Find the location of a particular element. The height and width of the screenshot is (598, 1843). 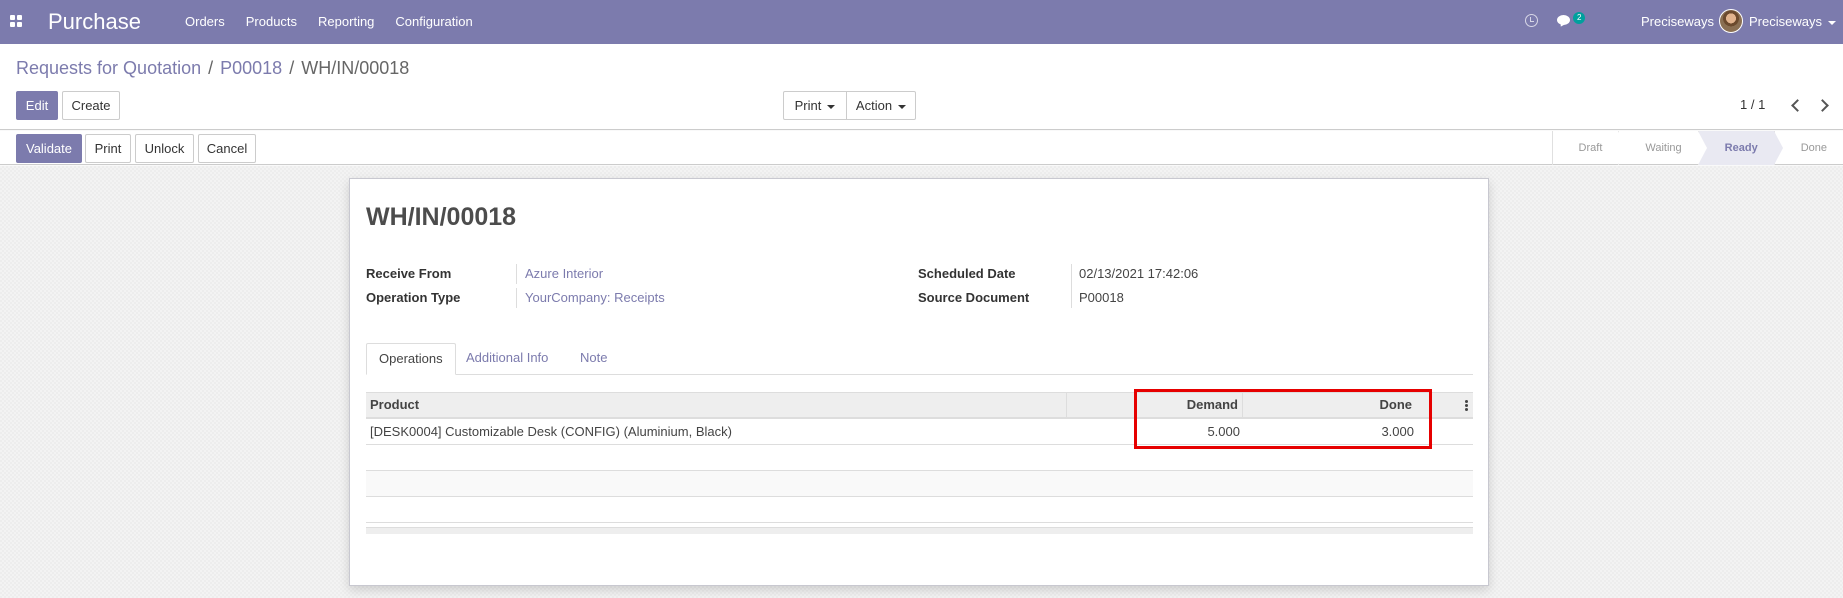

tab-operations: Operations is located at coordinates (411, 359).